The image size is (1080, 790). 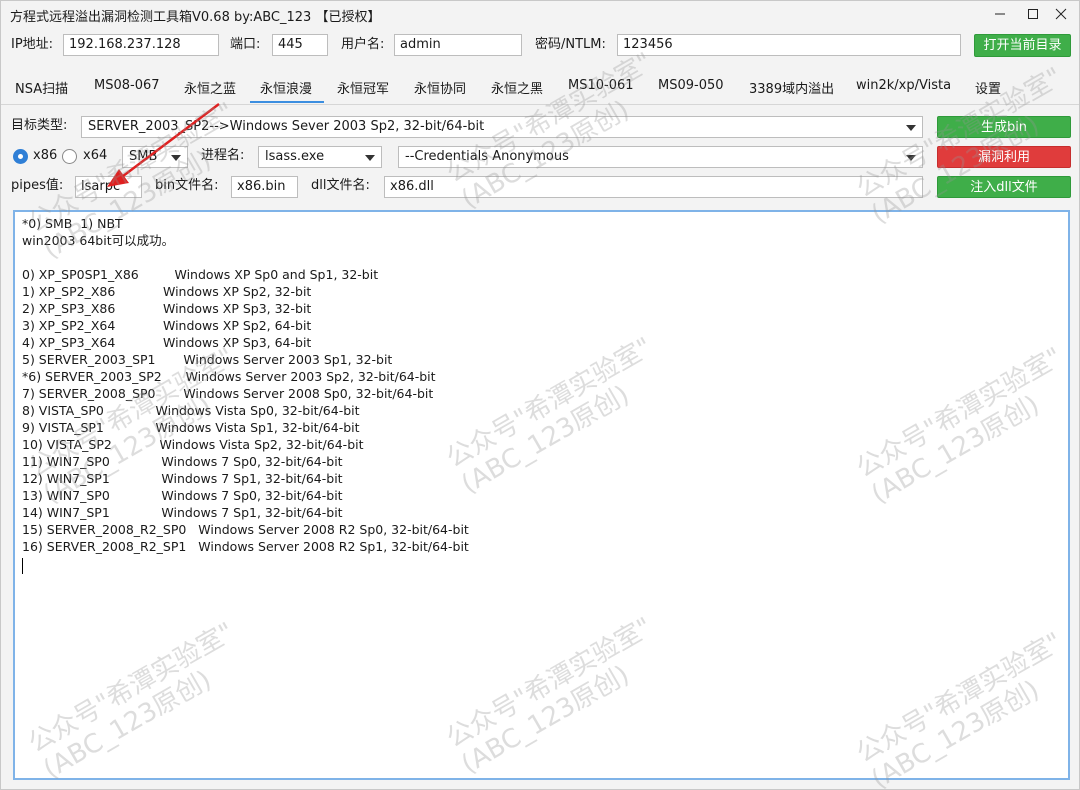 I want to click on process-select: lsass.exe, so click(x=320, y=157).